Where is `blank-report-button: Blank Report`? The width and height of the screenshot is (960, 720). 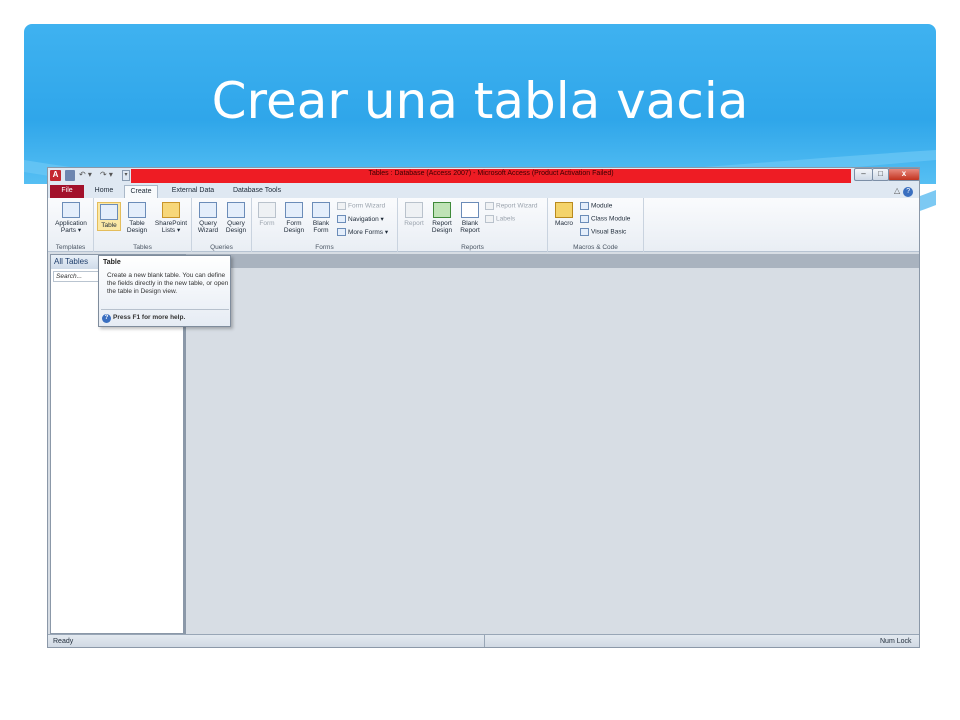
blank-report-button: Blank Report is located at coordinates (470, 218).